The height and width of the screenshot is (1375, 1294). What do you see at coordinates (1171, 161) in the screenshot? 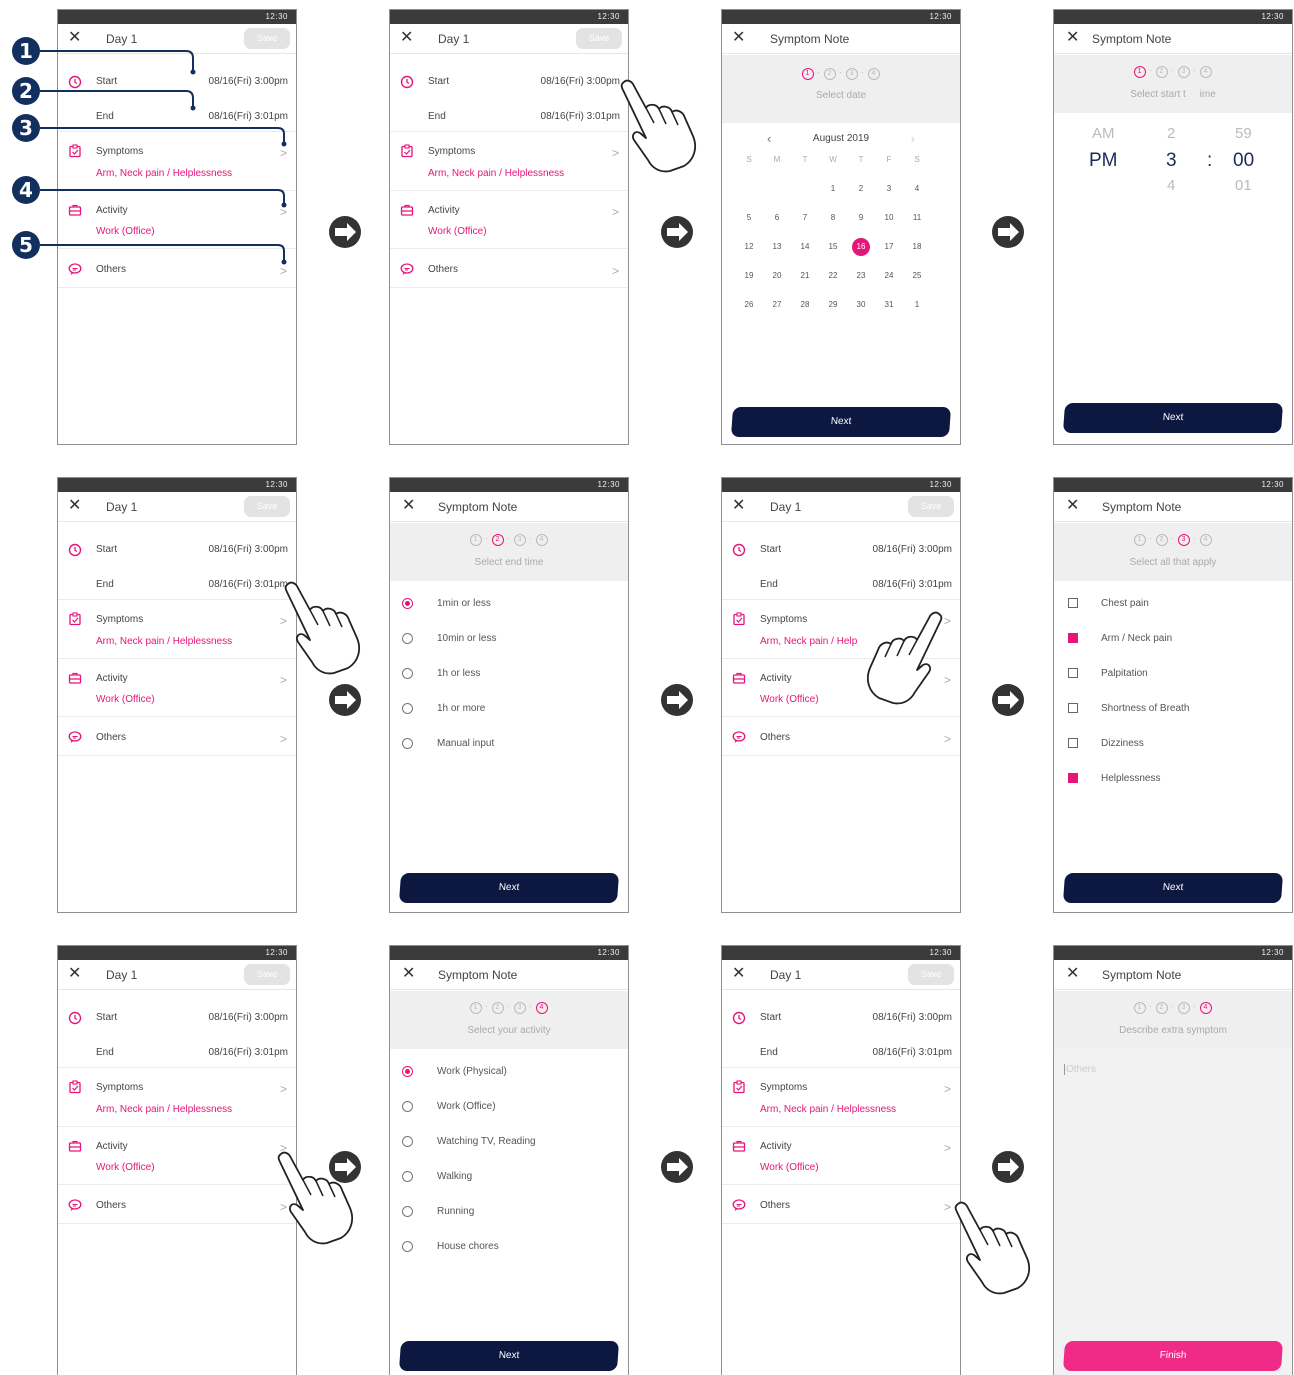
I see `hour-selected: 3` at bounding box center [1171, 161].